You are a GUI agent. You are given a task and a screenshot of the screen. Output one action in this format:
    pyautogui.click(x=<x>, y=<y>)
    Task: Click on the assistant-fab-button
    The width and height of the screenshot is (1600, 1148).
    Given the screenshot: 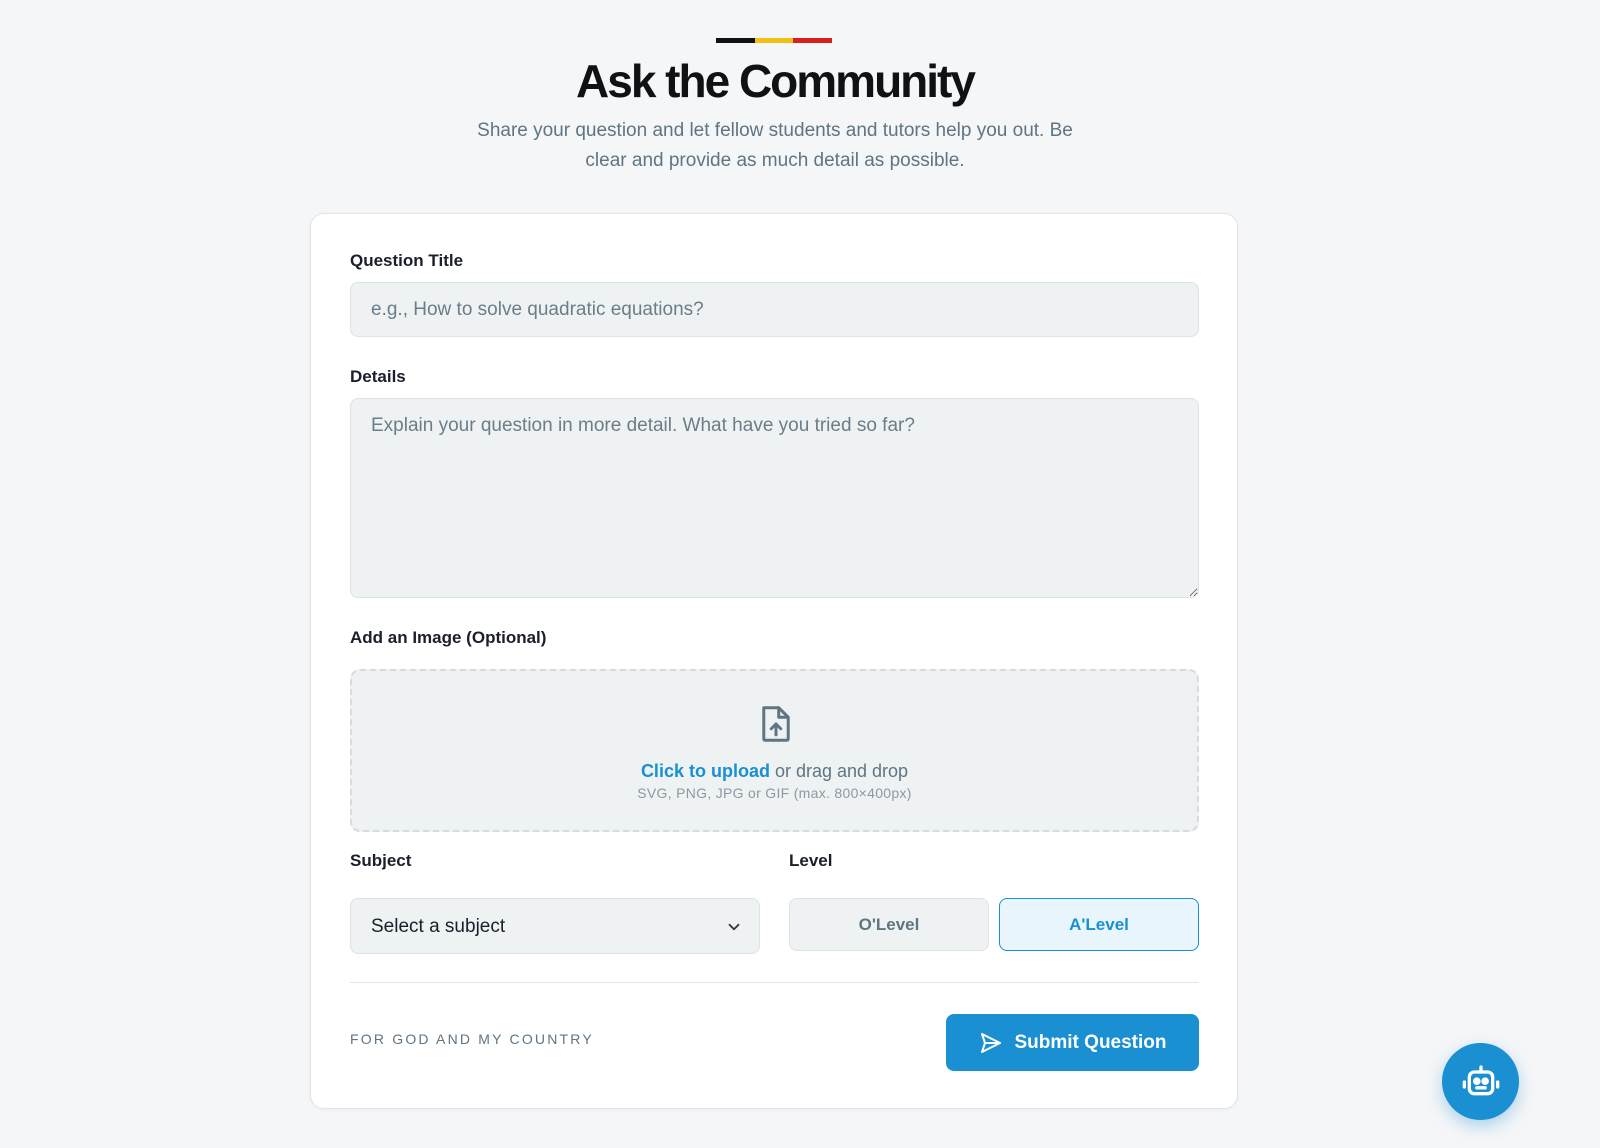 What is the action you would take?
    pyautogui.click(x=1480, y=1081)
    